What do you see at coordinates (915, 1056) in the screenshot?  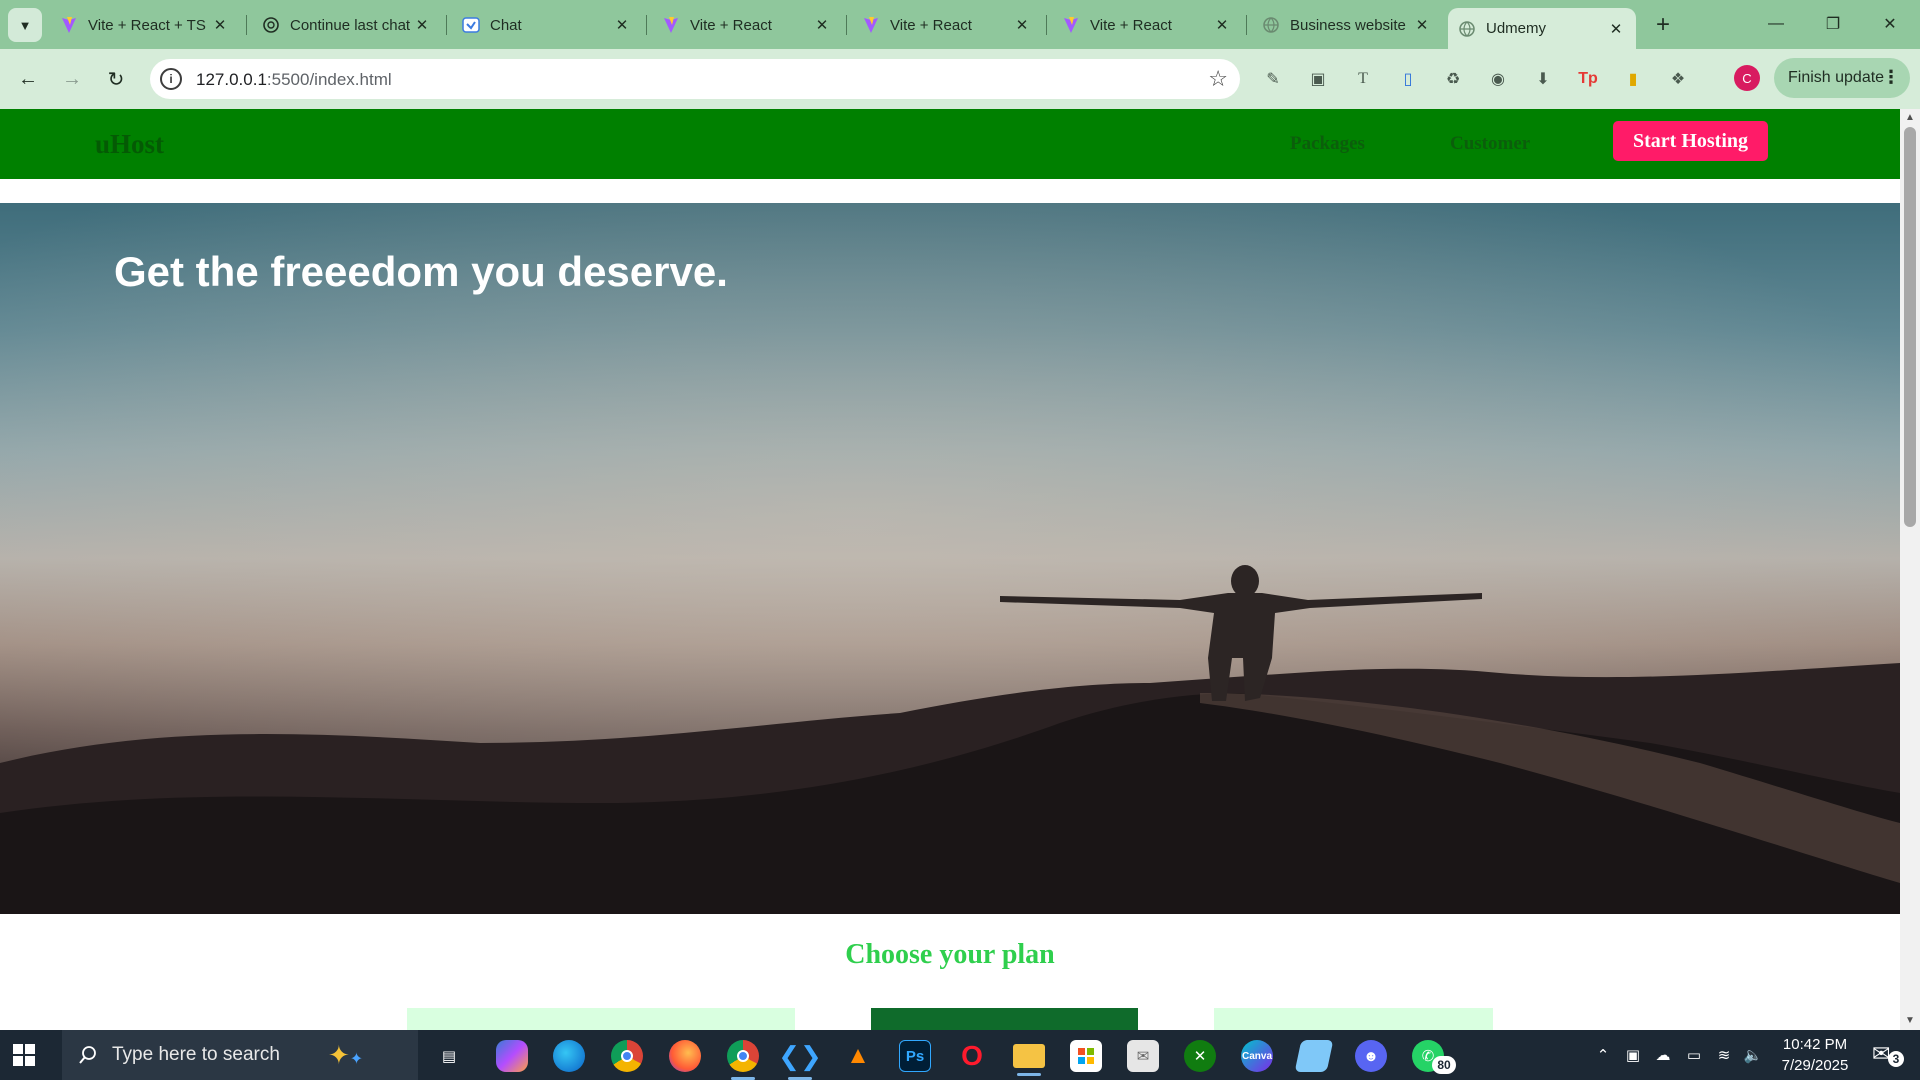 I see `photoshop-icon: Ps` at bounding box center [915, 1056].